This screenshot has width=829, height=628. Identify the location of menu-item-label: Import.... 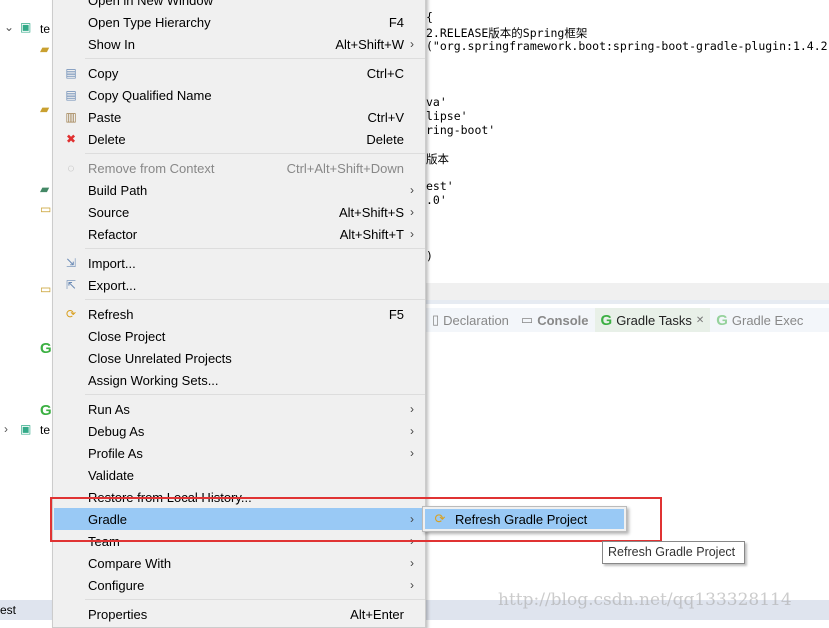
(112, 263).